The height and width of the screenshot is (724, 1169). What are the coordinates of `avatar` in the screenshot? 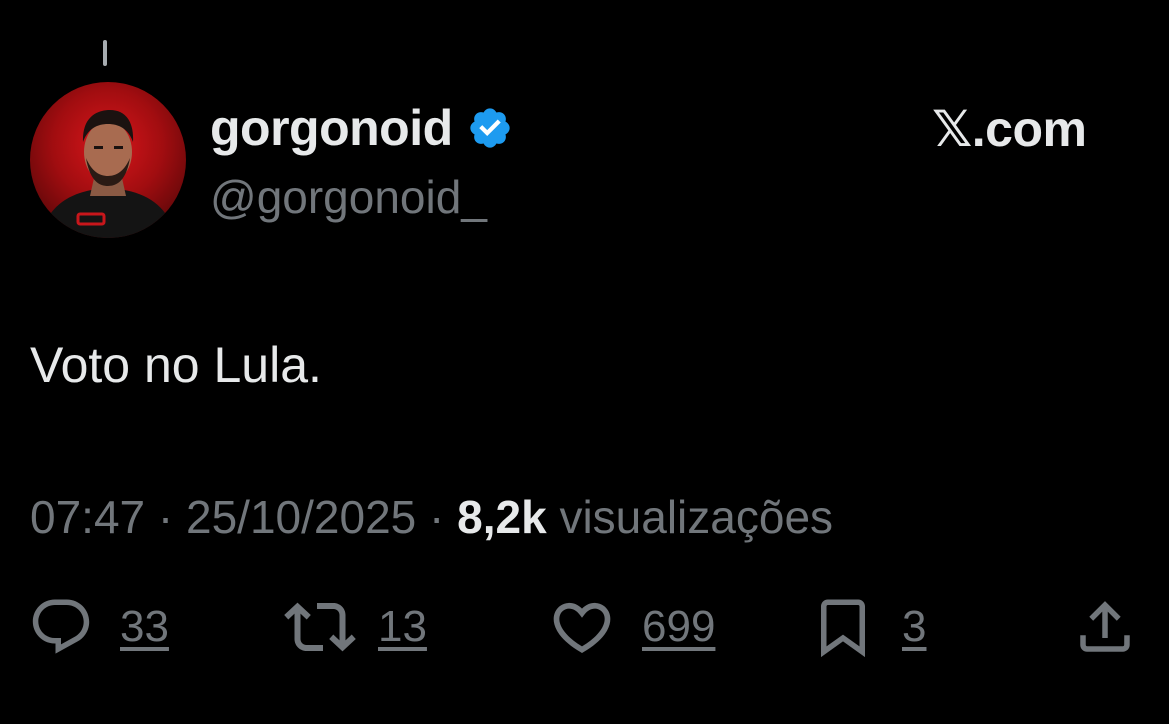 It's located at (108, 160).